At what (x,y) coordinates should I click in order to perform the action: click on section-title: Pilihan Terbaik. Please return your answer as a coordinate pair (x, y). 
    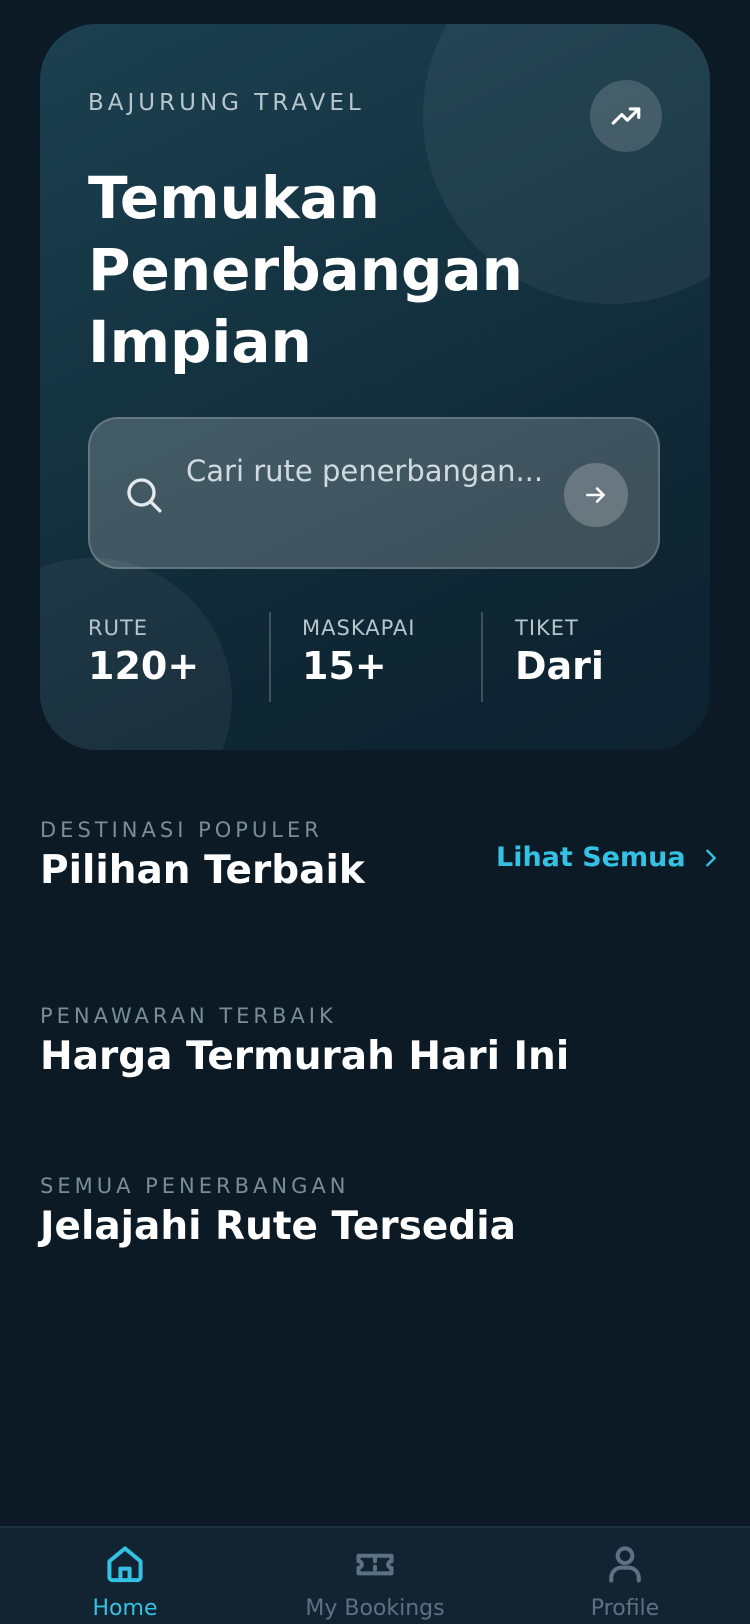
    Looking at the image, I should click on (202, 870).